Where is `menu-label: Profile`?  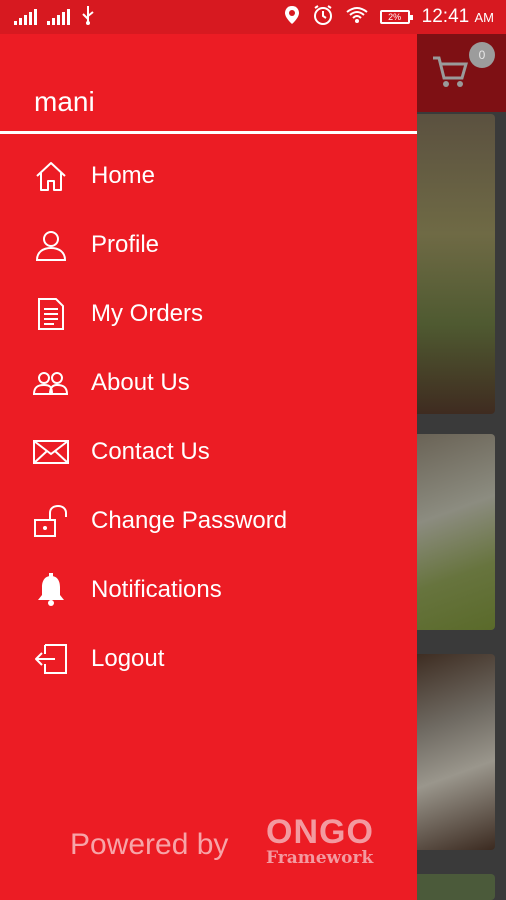
menu-label: Profile is located at coordinates (125, 244).